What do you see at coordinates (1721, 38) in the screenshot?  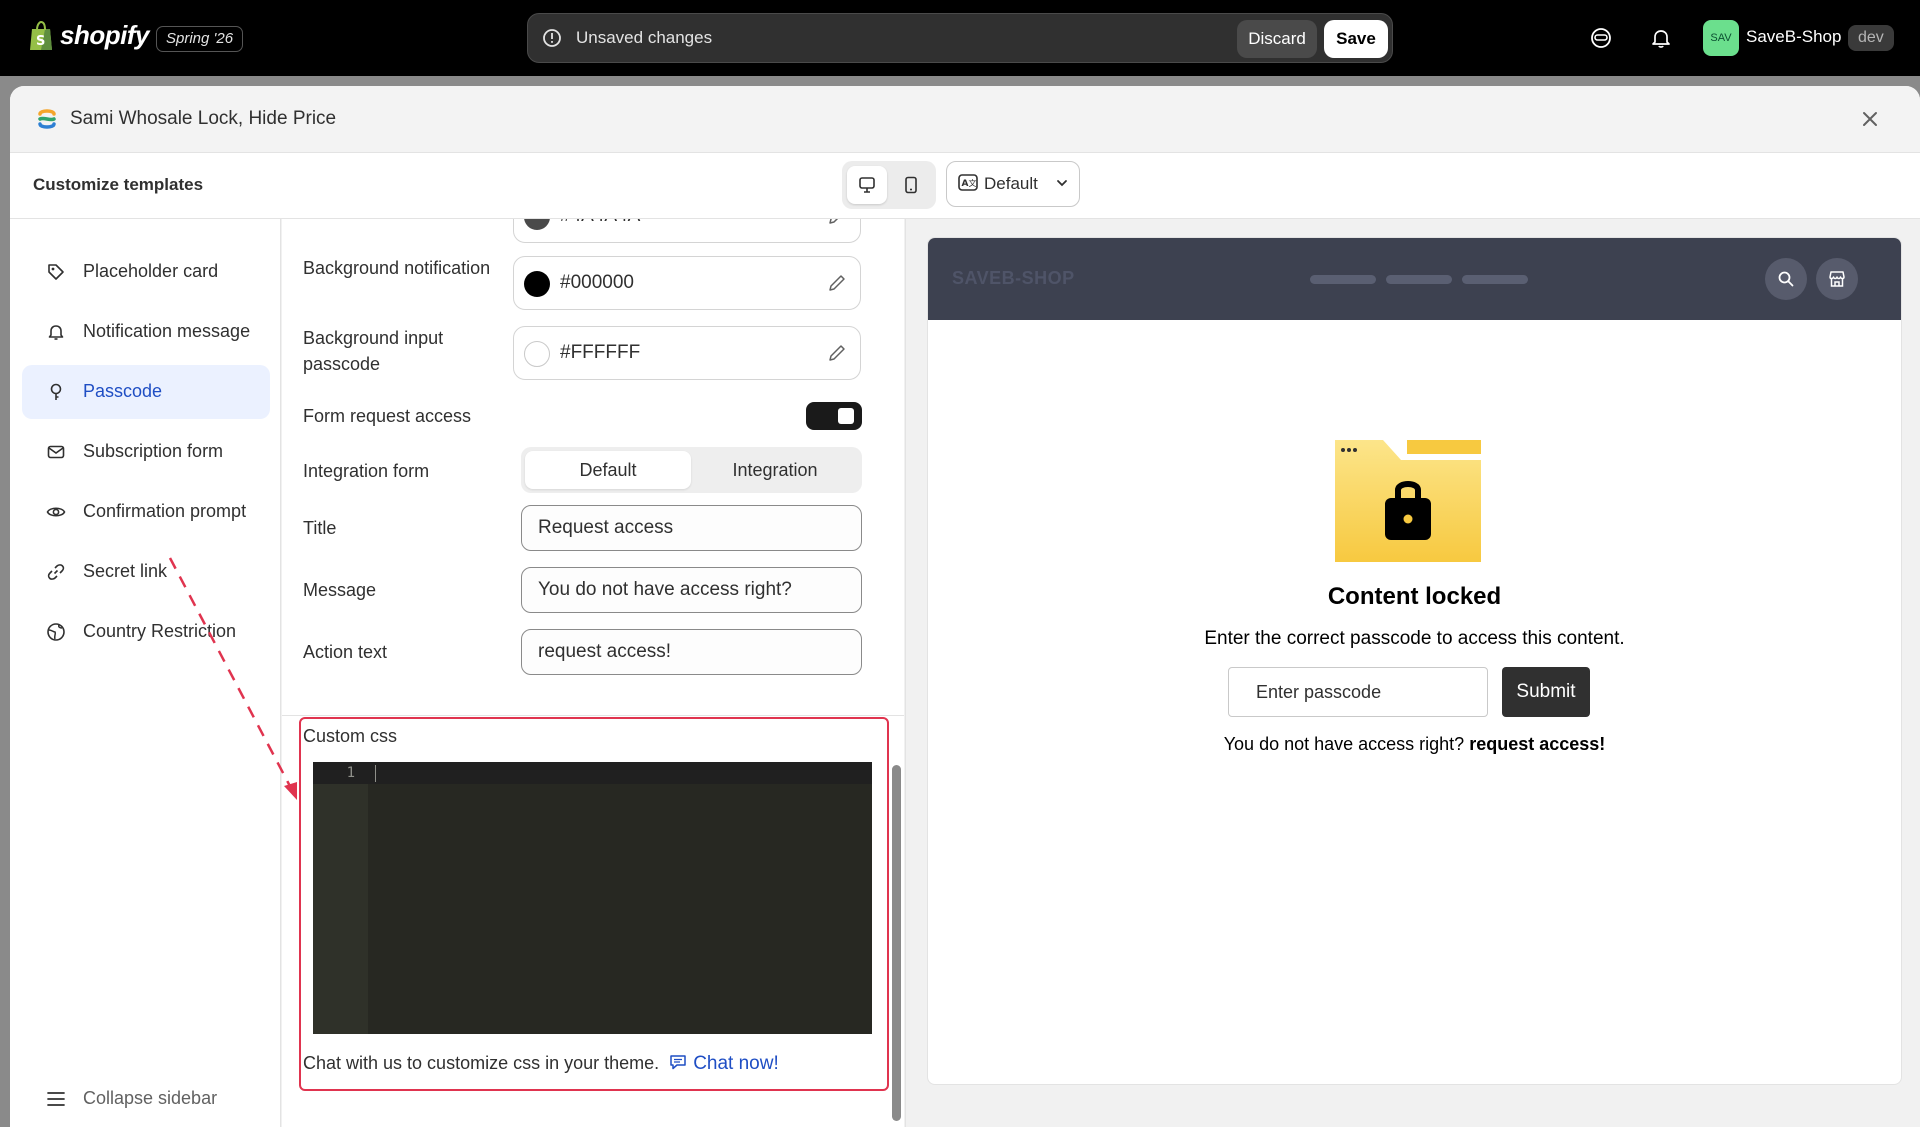 I see `store-avatar: SAV` at bounding box center [1721, 38].